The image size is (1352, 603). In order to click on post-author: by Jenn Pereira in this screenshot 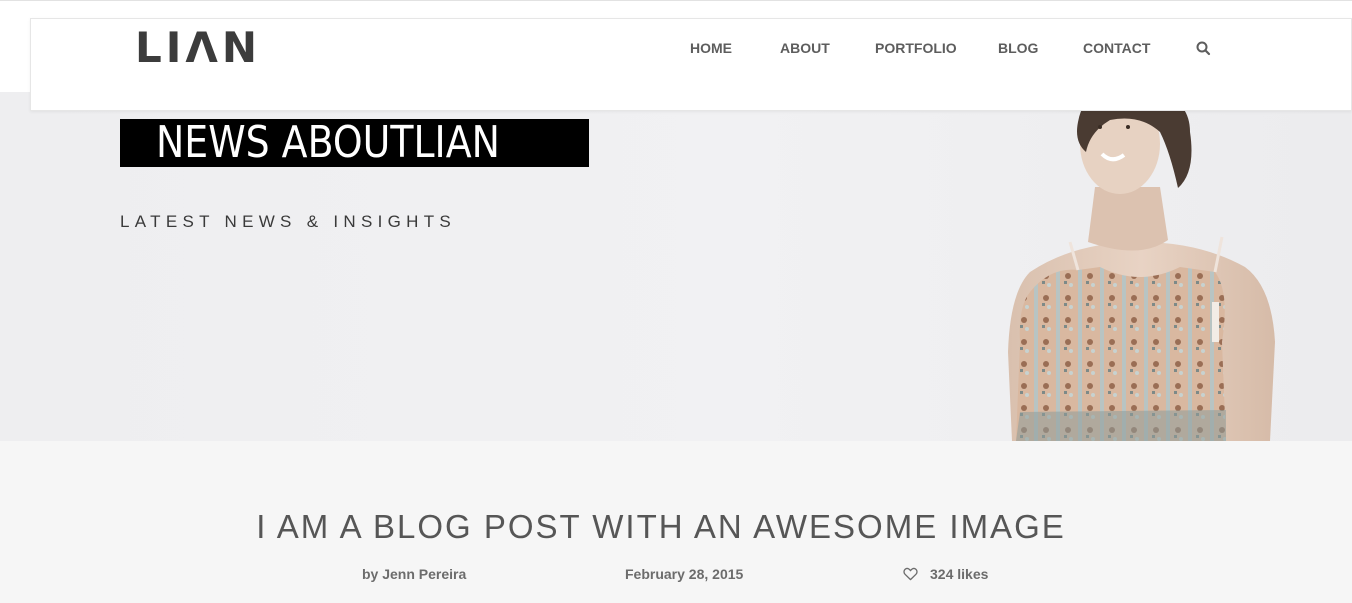, I will do `click(414, 574)`.